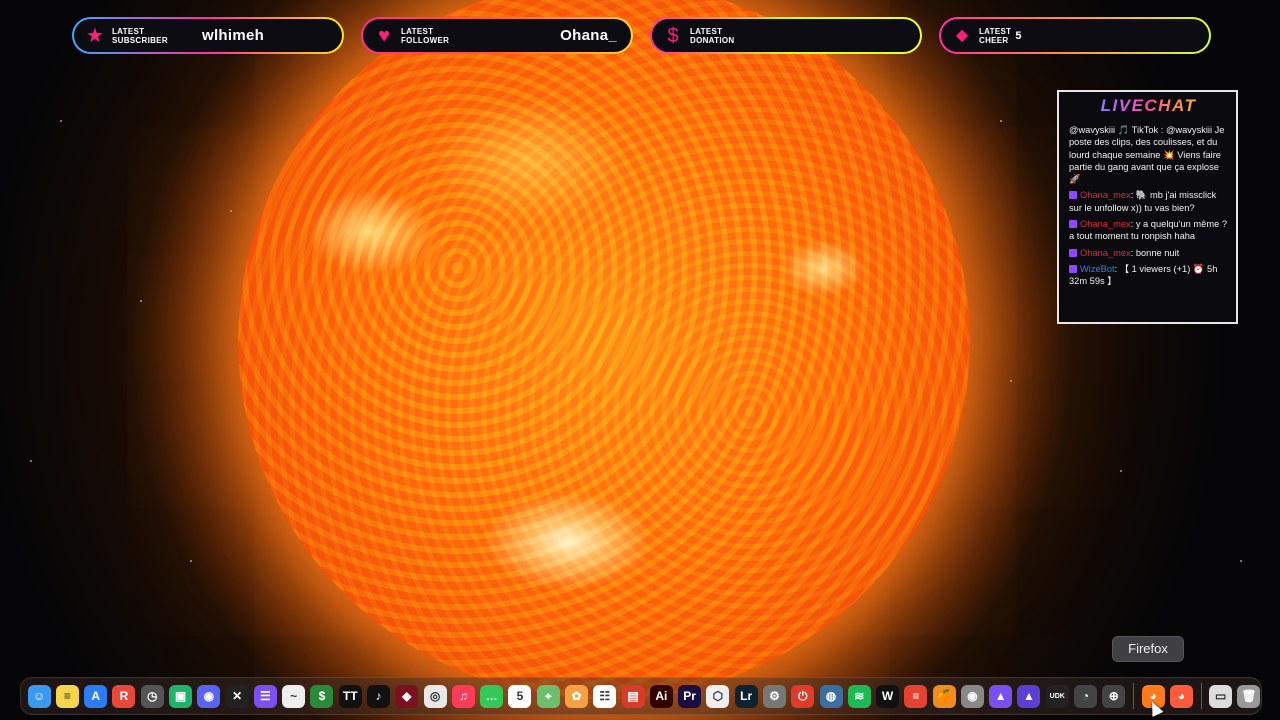 The width and height of the screenshot is (1280, 720). Describe the element at coordinates (633, 696) in the screenshot. I see `pdf-icon: ▤` at that location.